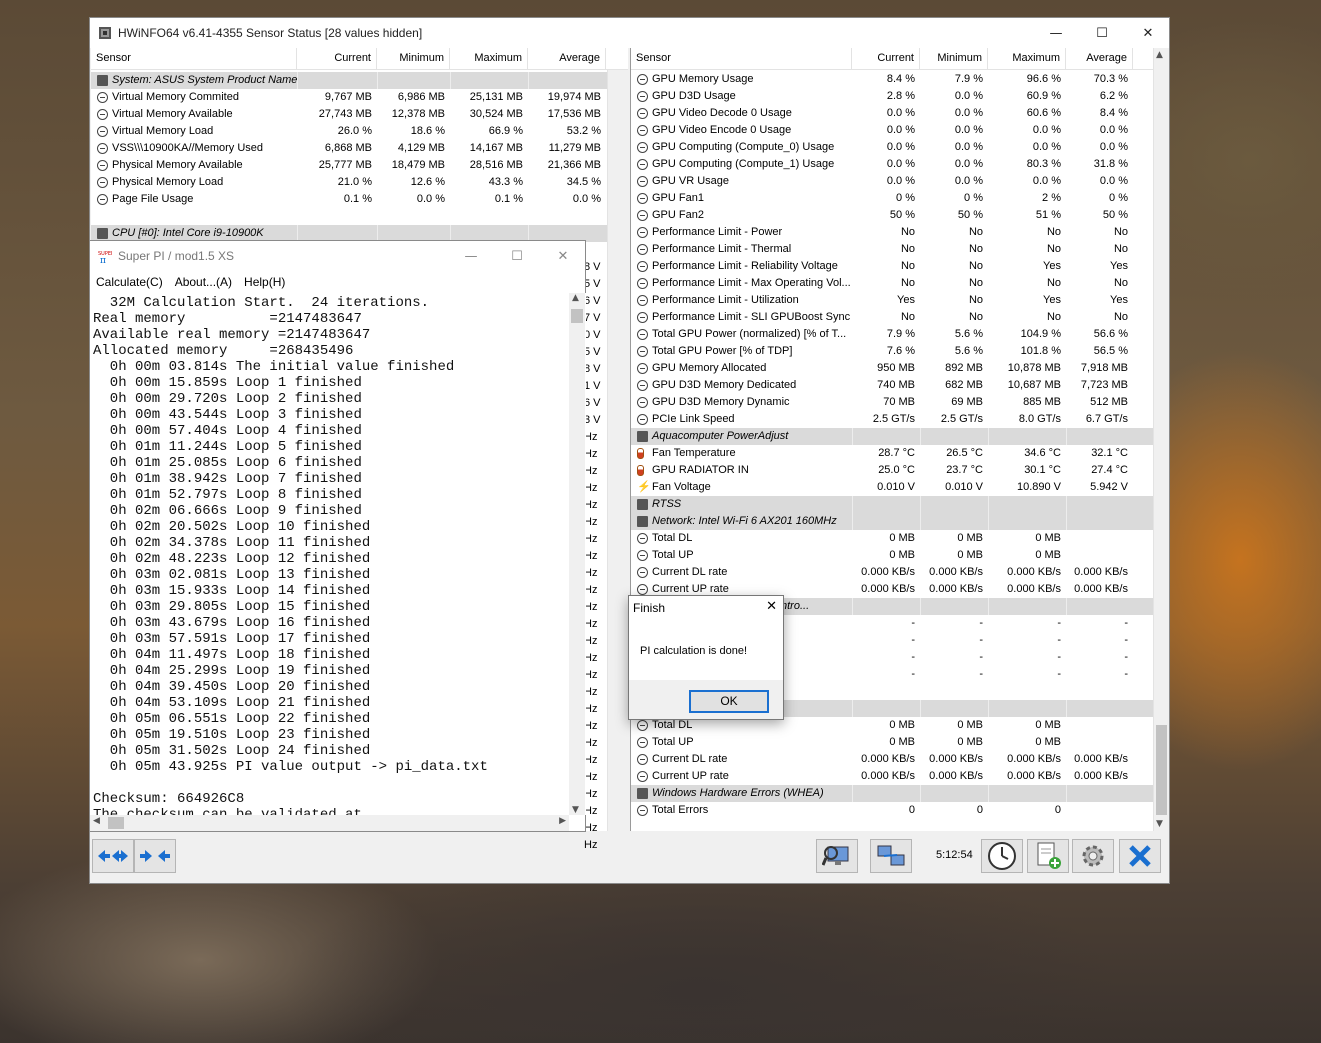 This screenshot has height=1043, width=1321. Describe the element at coordinates (359, 80) in the screenshot. I see `sensor-group-row: System: ASUS System Product Name` at that location.